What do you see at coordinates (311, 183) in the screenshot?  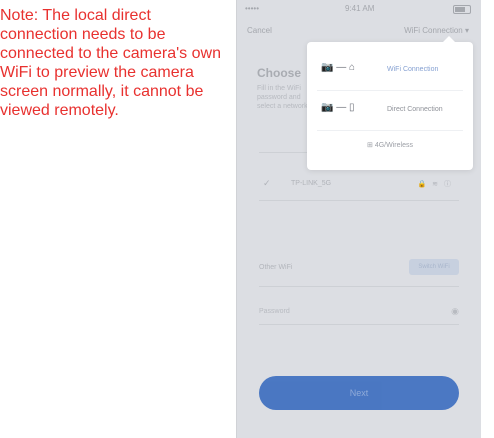 I see `wifi-ssid: TP-LINK_5G` at bounding box center [311, 183].